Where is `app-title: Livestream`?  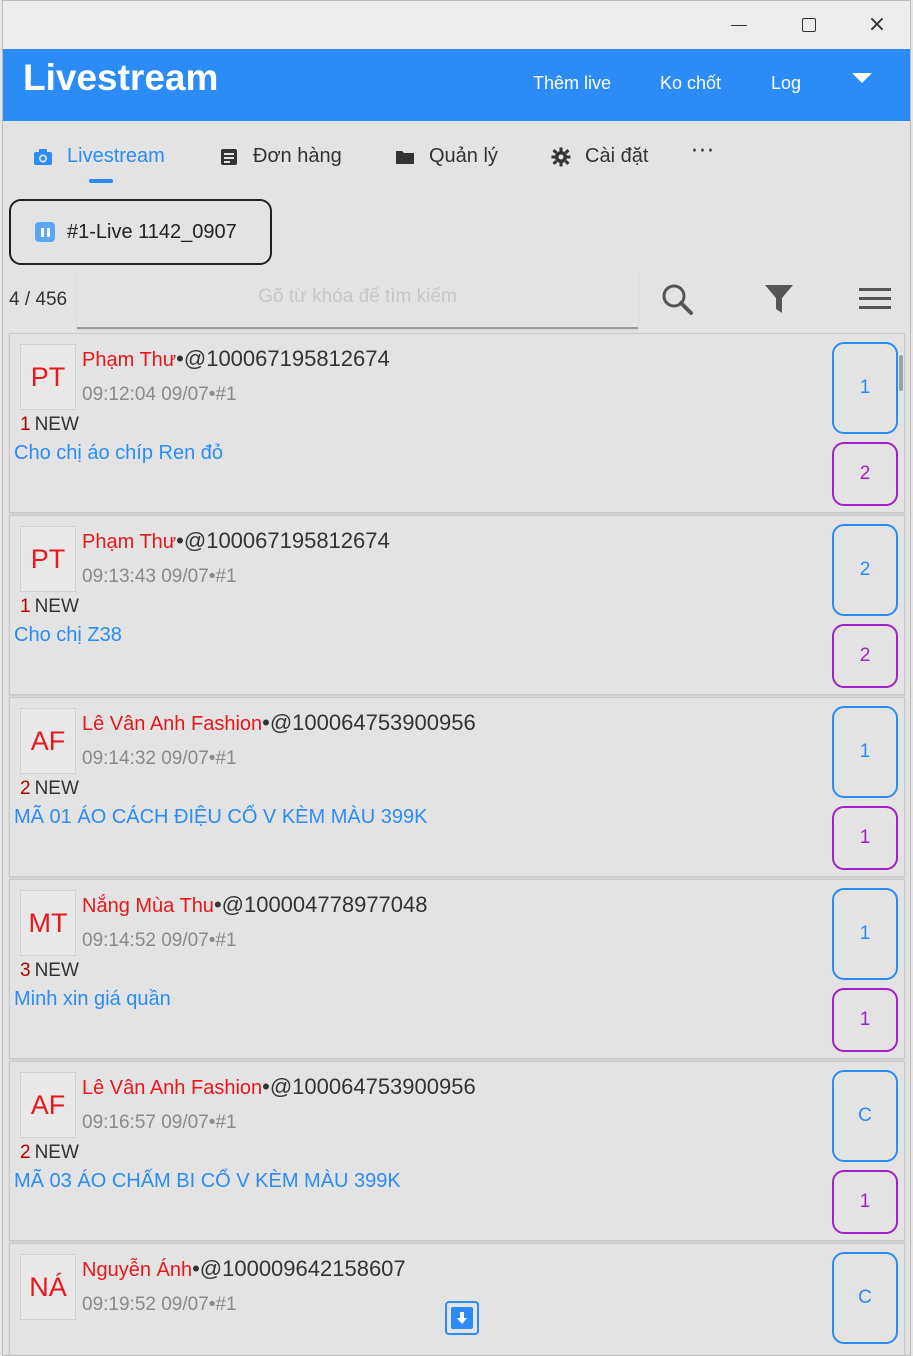 app-title: Livestream is located at coordinates (121, 77).